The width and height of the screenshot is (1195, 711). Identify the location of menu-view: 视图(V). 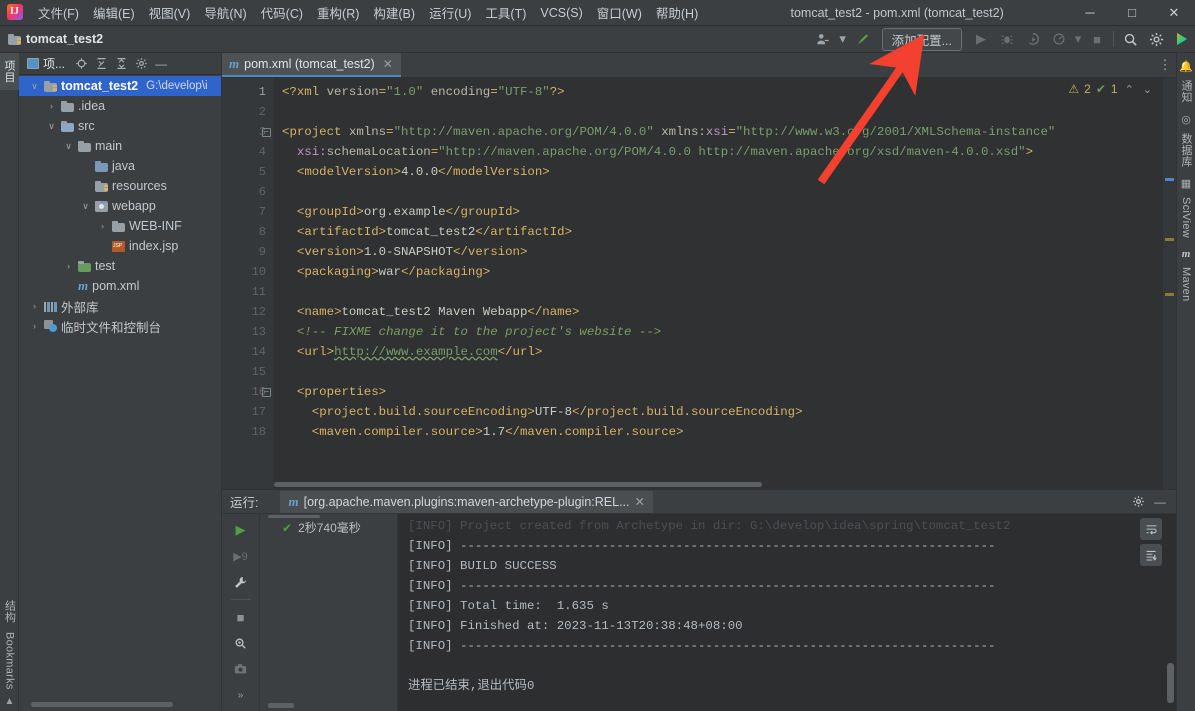
(170, 12).